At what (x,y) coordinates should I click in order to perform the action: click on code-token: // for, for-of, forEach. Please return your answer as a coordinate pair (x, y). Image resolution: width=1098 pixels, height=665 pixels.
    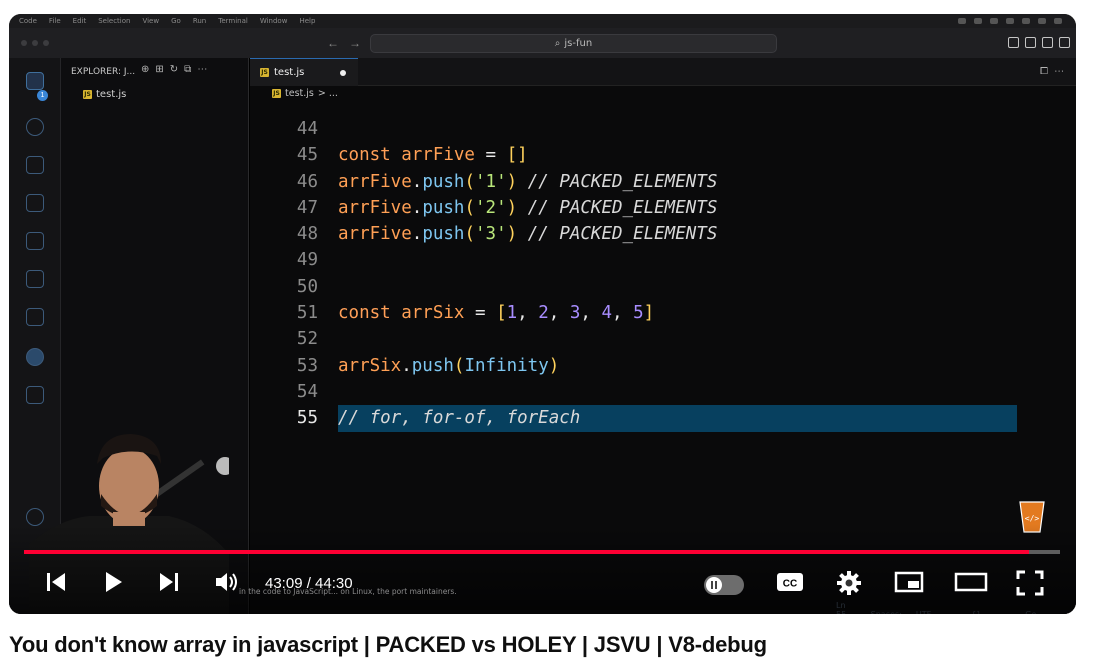
    Looking at the image, I should click on (459, 418).